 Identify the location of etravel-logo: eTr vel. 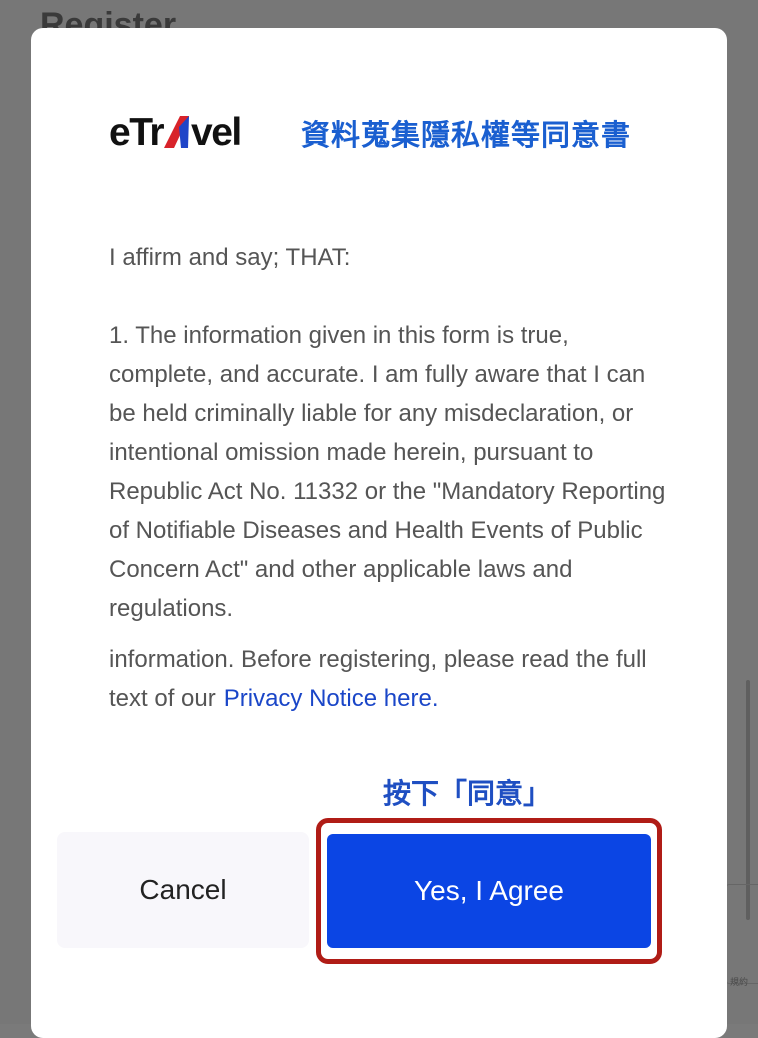
(175, 132).